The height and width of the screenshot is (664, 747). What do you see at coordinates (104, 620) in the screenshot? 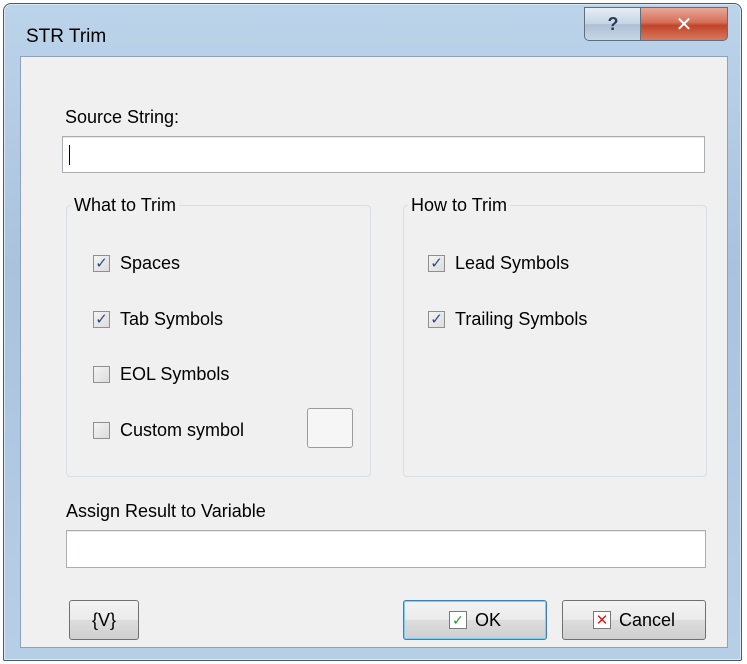
I see `variable-button: {V}` at bounding box center [104, 620].